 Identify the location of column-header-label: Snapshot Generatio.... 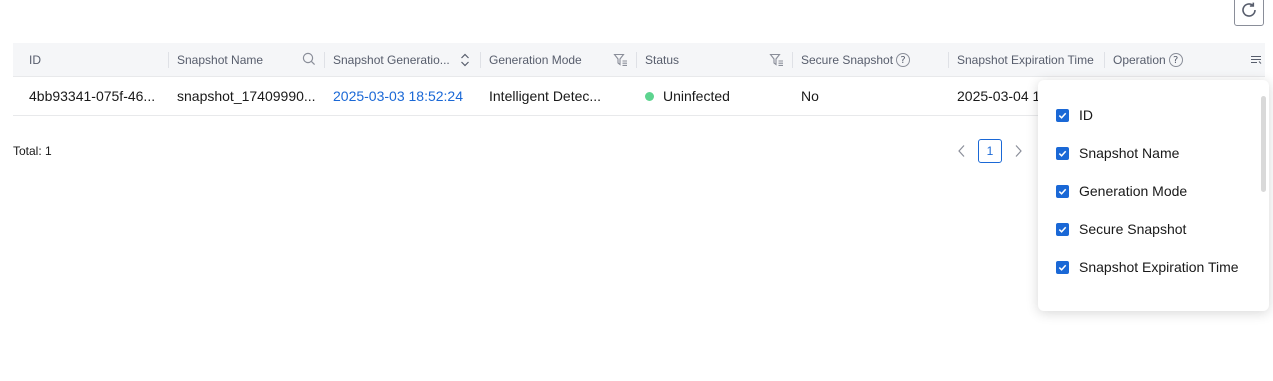
(391, 60).